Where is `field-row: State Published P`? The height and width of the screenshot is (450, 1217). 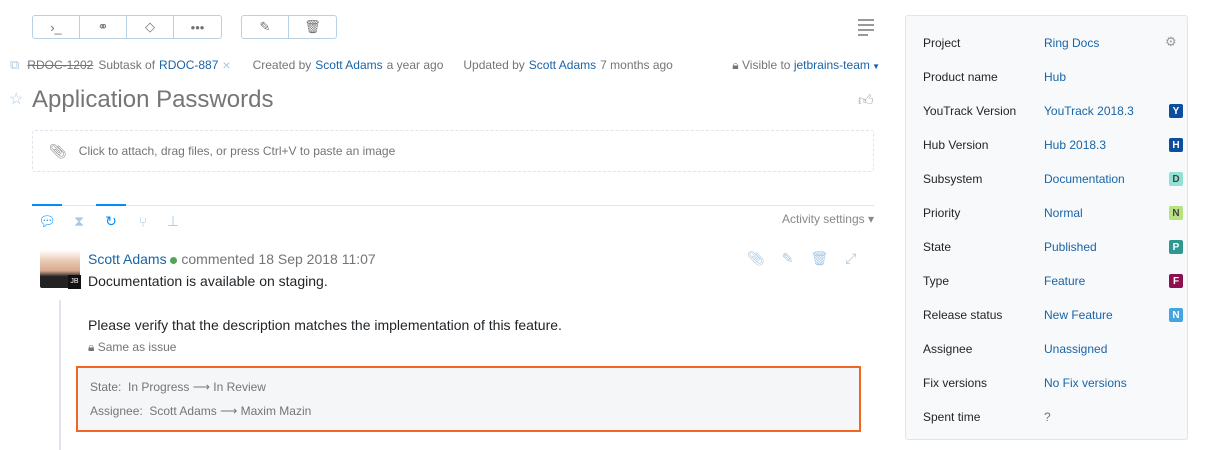
field-row: State Published P is located at coordinates (1053, 247).